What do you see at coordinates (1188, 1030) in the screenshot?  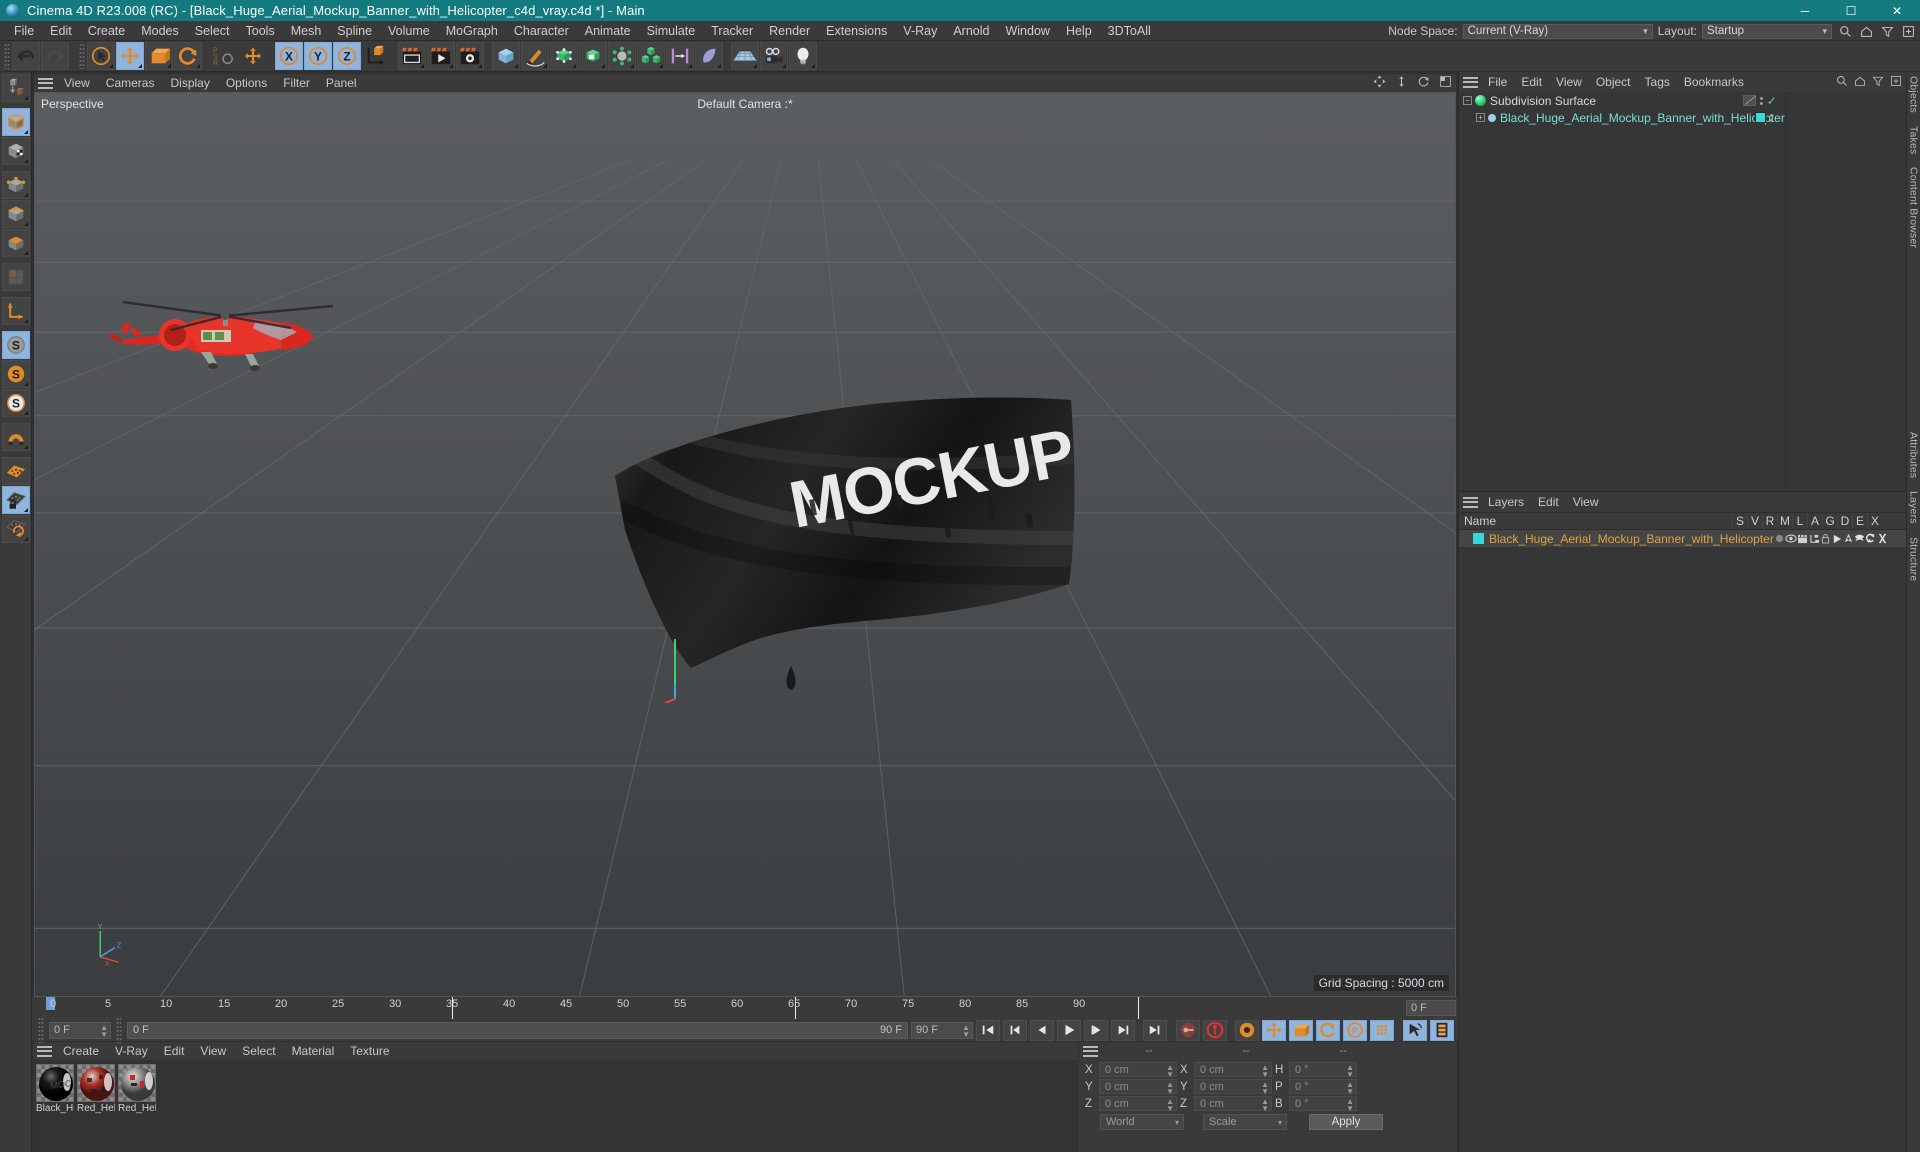 I see `record-active-objects-button` at bounding box center [1188, 1030].